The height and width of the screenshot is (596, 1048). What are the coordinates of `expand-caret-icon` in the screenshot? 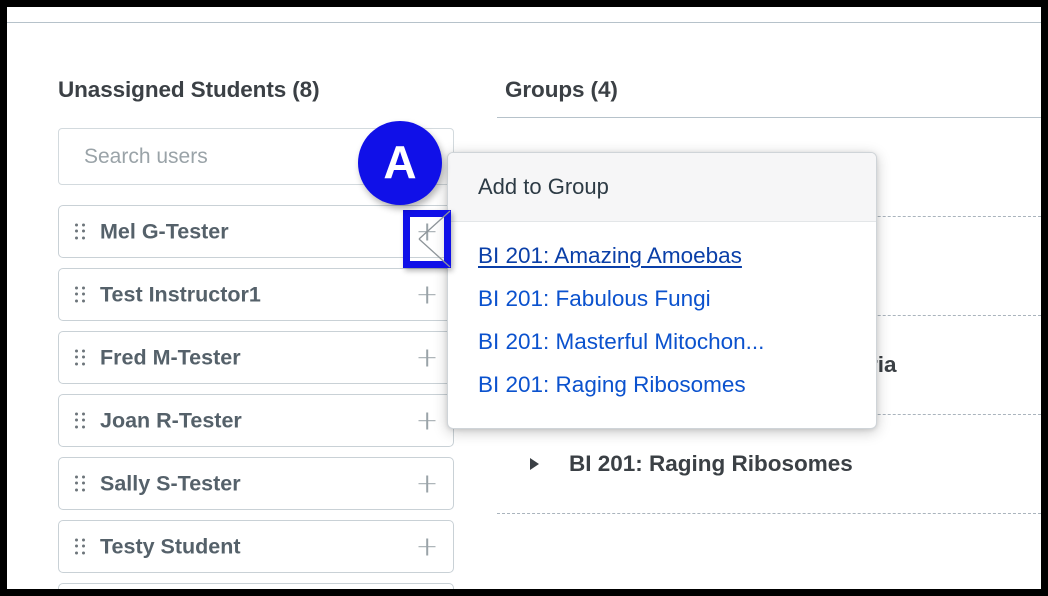 It's located at (534, 464).